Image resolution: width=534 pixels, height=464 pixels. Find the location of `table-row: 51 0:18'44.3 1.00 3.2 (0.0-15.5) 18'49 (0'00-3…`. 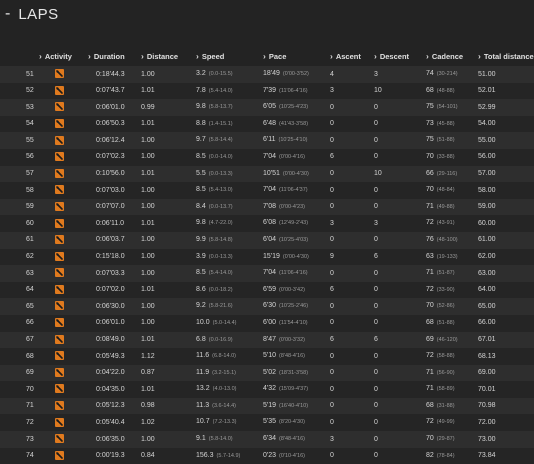

table-row: 51 0:18'44.3 1.00 3.2 (0.0-15.5) 18'49 (0'00-3… is located at coordinates (267, 74).